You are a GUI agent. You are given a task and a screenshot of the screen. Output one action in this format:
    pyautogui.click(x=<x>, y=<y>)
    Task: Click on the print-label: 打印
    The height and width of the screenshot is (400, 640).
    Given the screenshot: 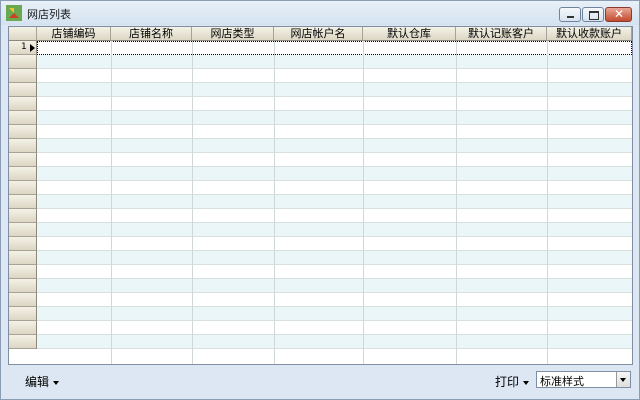 What is the action you would take?
    pyautogui.click(x=507, y=382)
    